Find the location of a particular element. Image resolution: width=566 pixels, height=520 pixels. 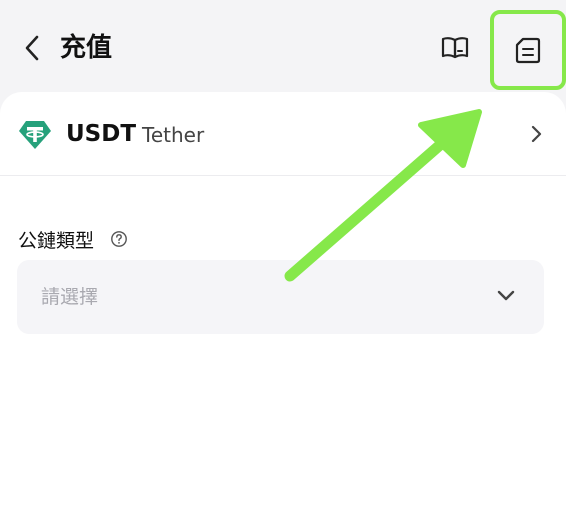

guide-button is located at coordinates (455, 48).